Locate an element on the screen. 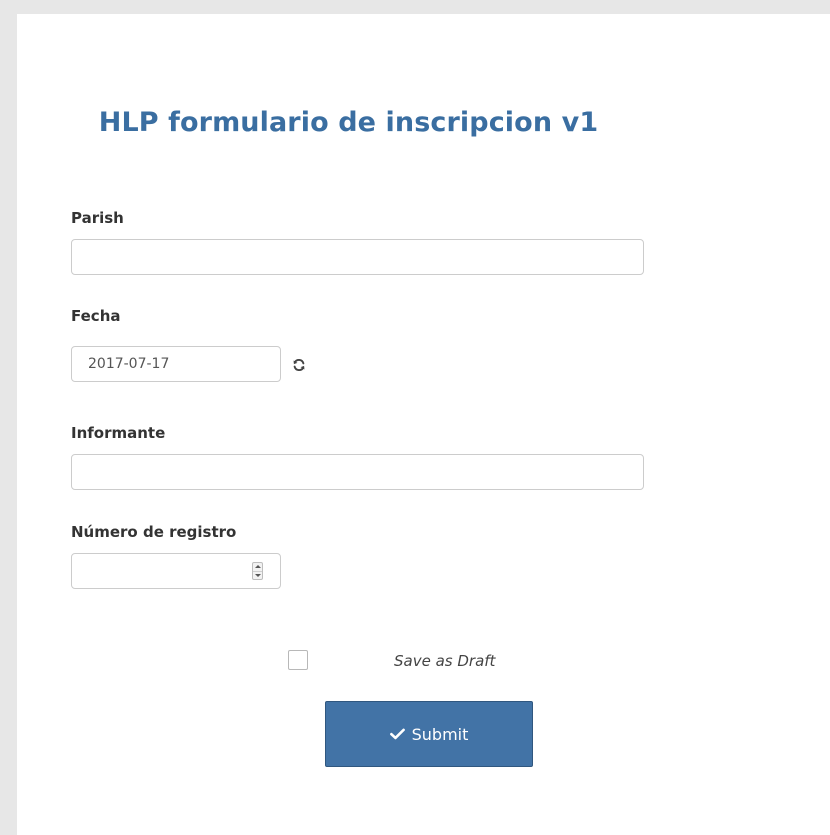  fecha-date-input: 2017-07-17 is located at coordinates (176, 364).